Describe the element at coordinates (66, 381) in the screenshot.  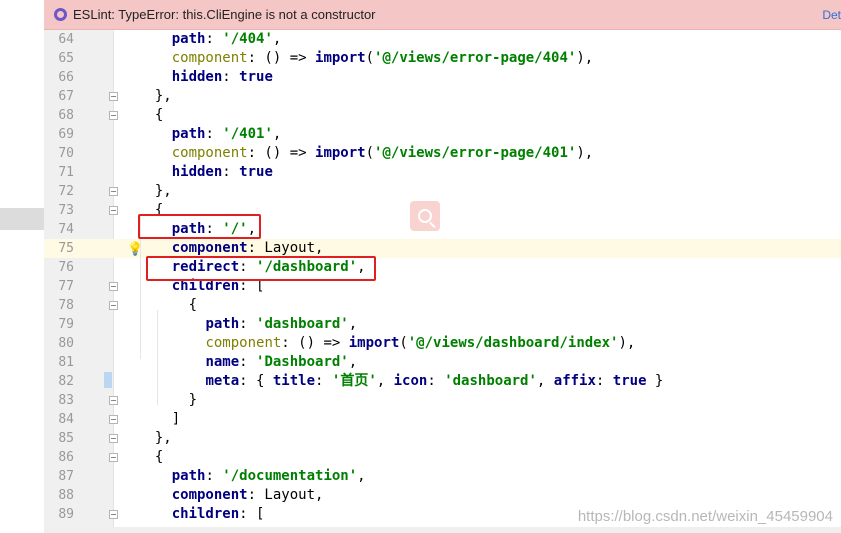
I see `line-number: 82` at that location.